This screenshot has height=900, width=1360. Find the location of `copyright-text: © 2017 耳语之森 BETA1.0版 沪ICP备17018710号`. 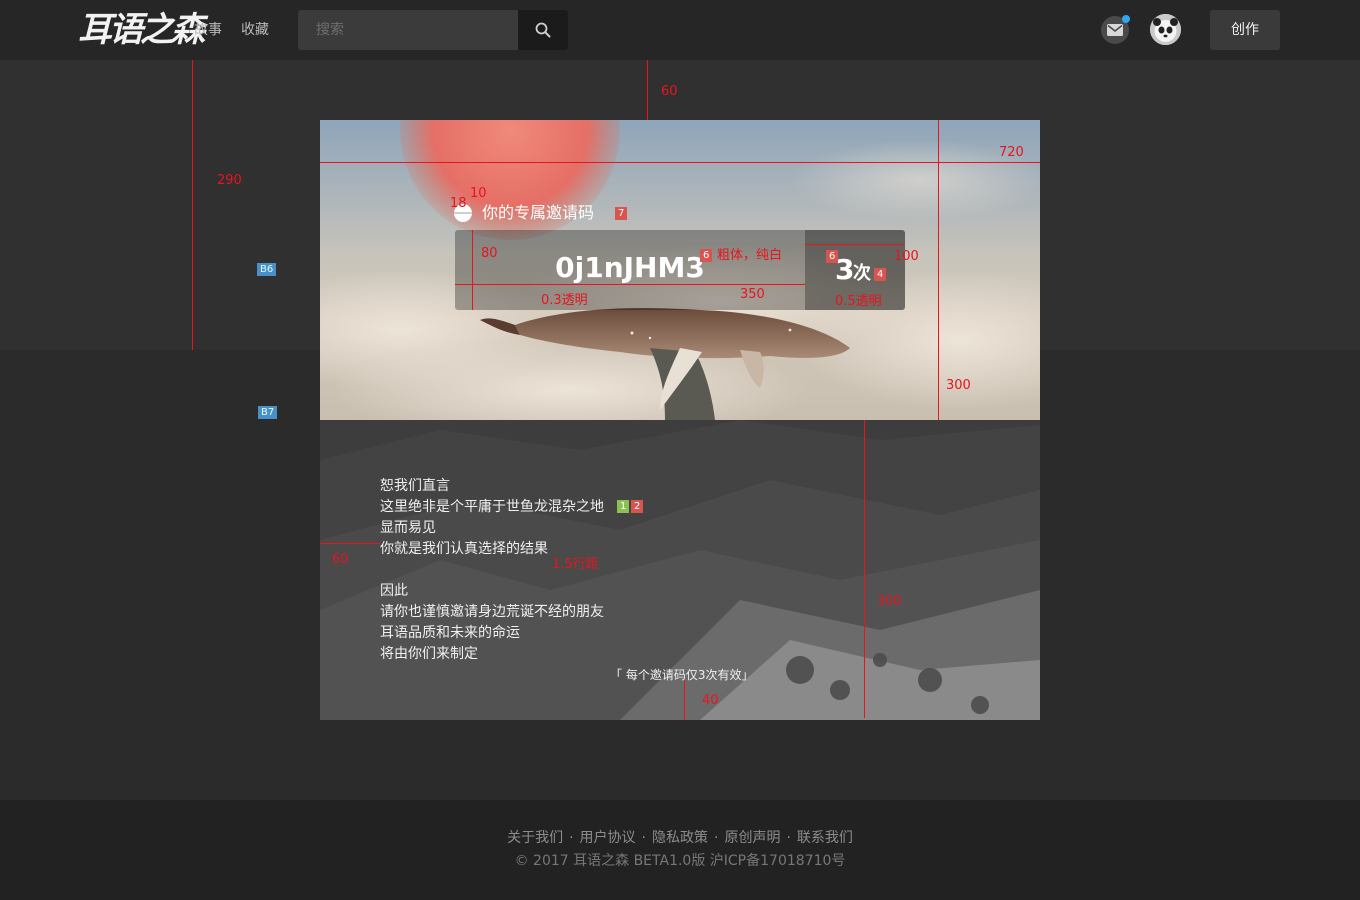

copyright-text: © 2017 耳语之森 BETA1.0版 沪ICP备17018710号 is located at coordinates (680, 861).